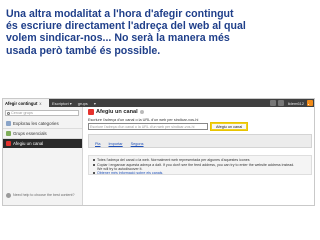 This screenshot has height=240, width=320. I want to click on link-next: Segons, so click(137, 144).